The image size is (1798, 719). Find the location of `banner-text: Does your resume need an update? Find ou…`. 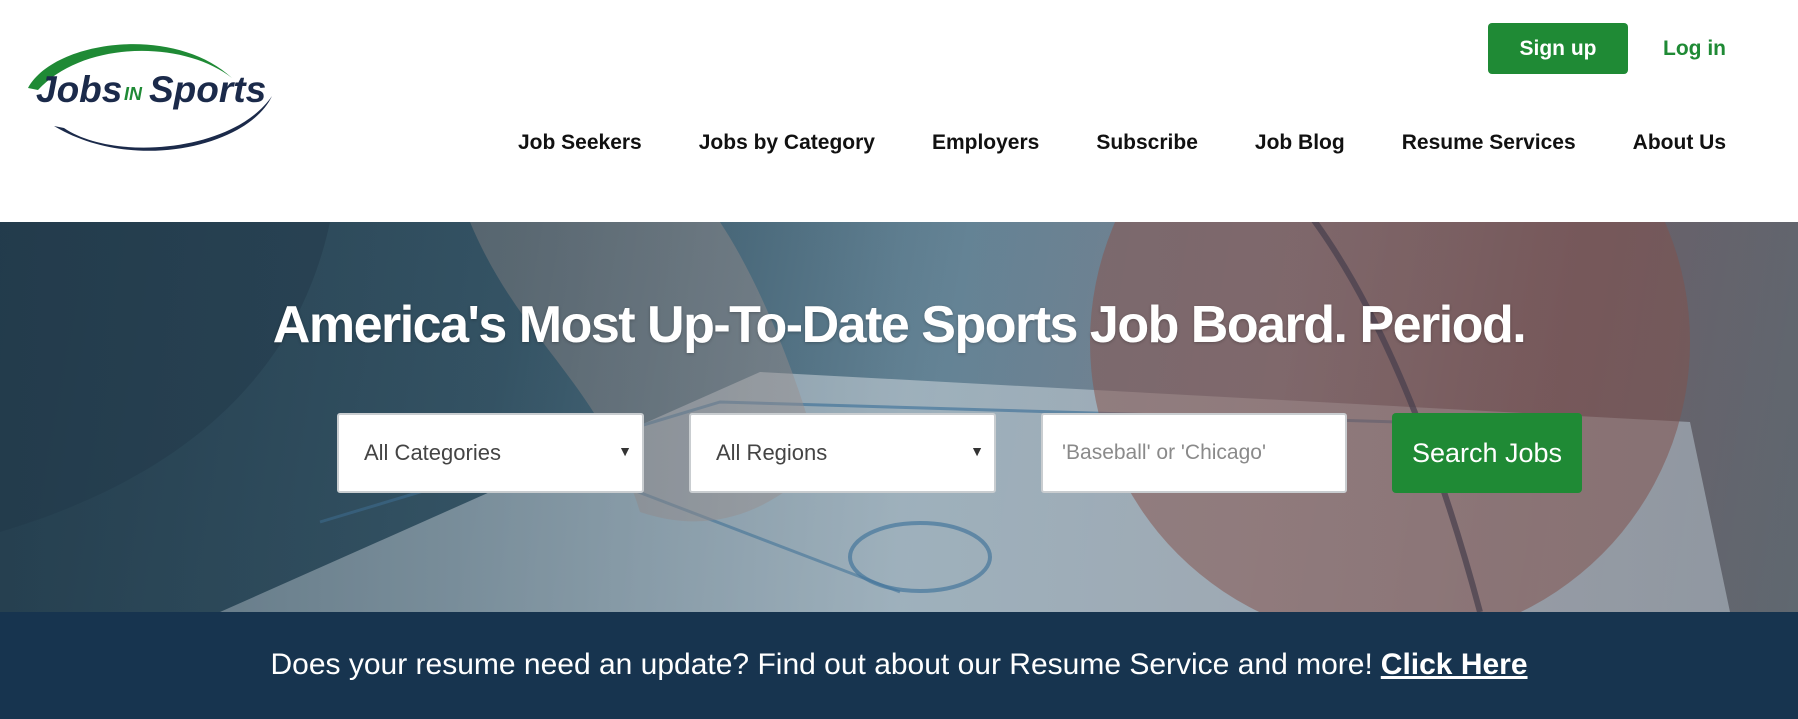

banner-text: Does your resume need an update? Find ou… is located at coordinates (821, 664).